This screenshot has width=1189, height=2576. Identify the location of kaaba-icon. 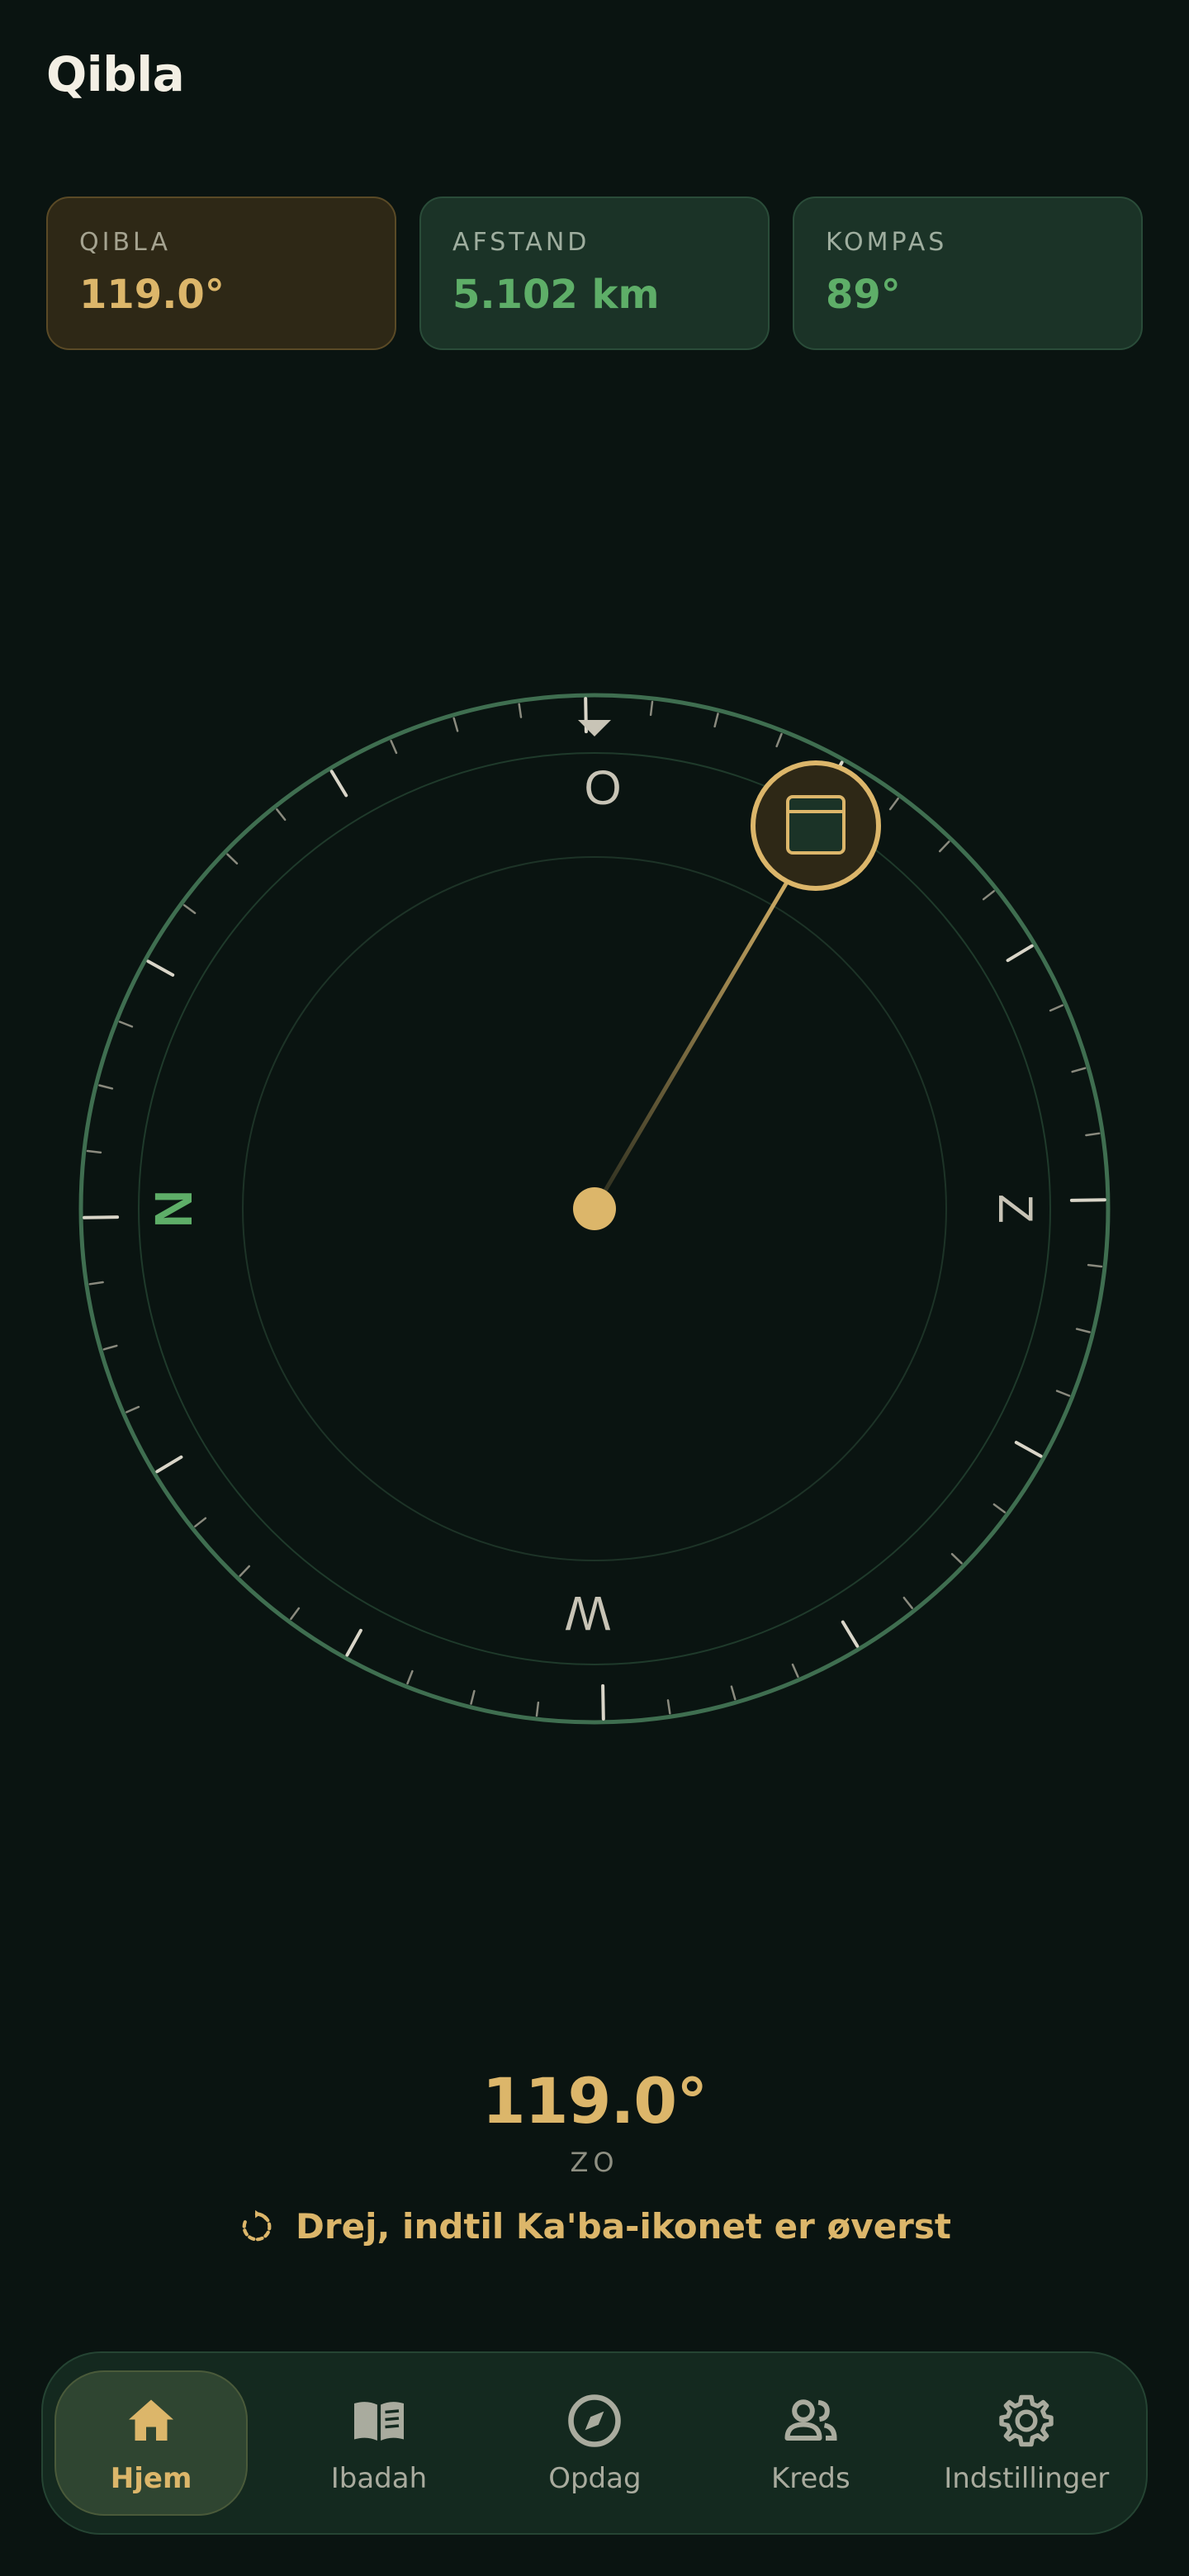
(816, 825).